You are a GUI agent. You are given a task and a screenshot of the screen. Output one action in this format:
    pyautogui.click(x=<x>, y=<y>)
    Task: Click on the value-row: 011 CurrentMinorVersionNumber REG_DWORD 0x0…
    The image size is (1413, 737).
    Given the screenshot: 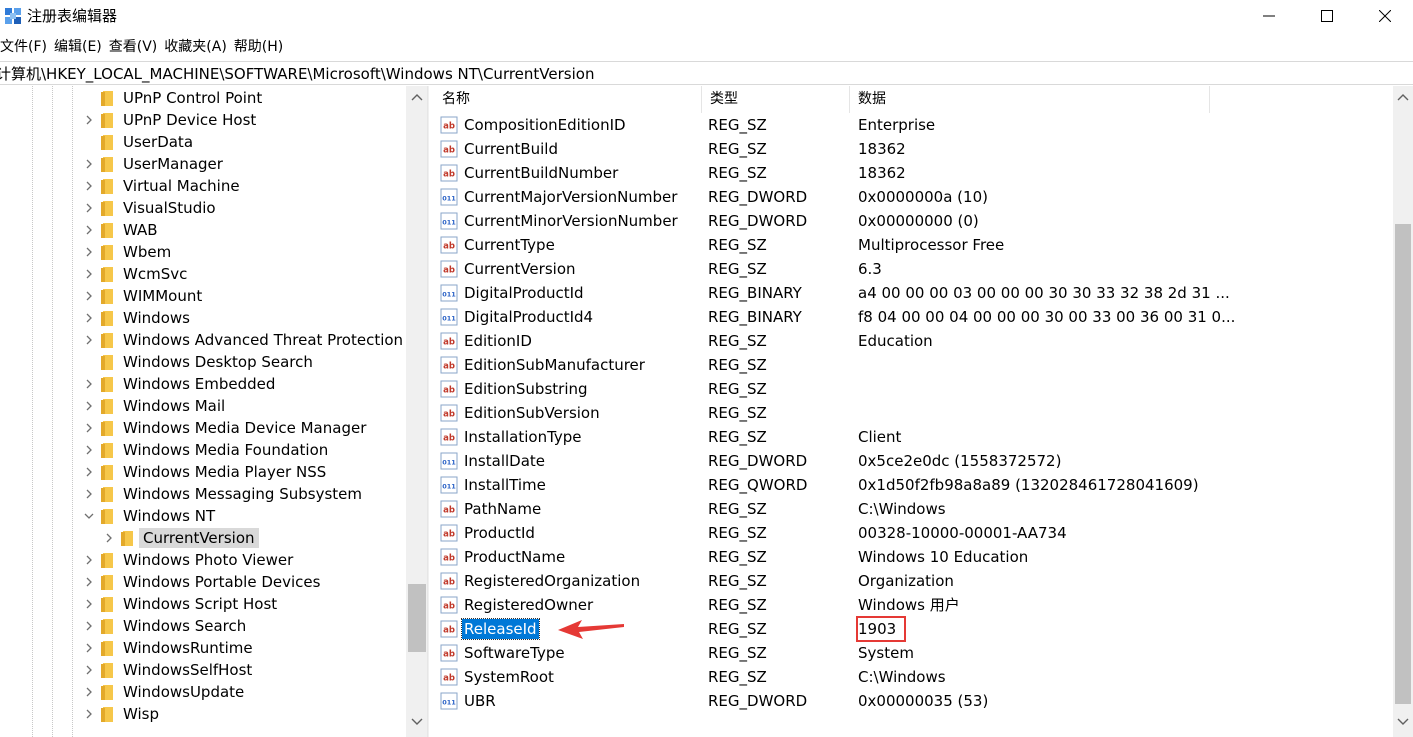 What is the action you would take?
    pyautogui.click(x=913, y=221)
    